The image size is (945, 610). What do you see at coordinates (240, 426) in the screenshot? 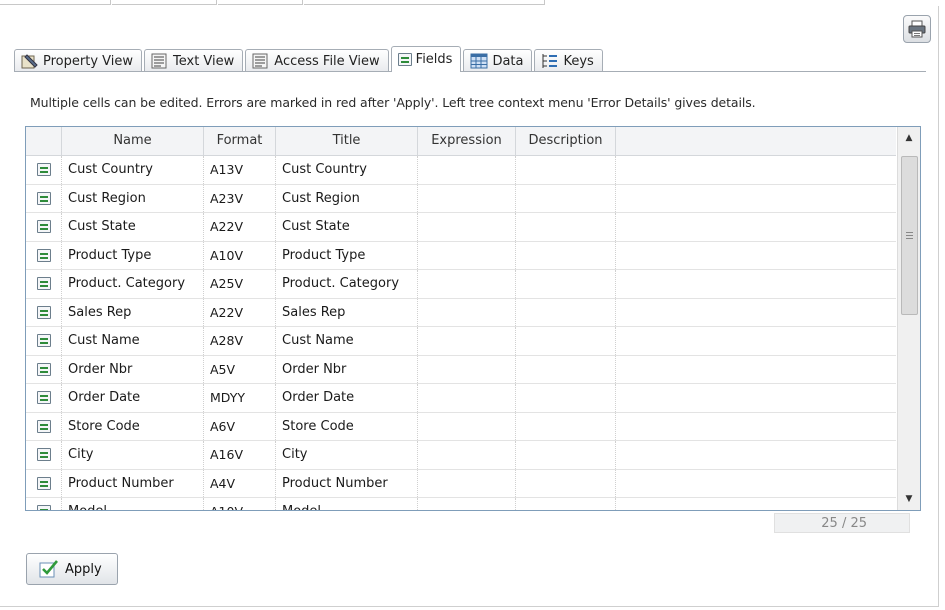
I see `cell-format: A6V` at bounding box center [240, 426].